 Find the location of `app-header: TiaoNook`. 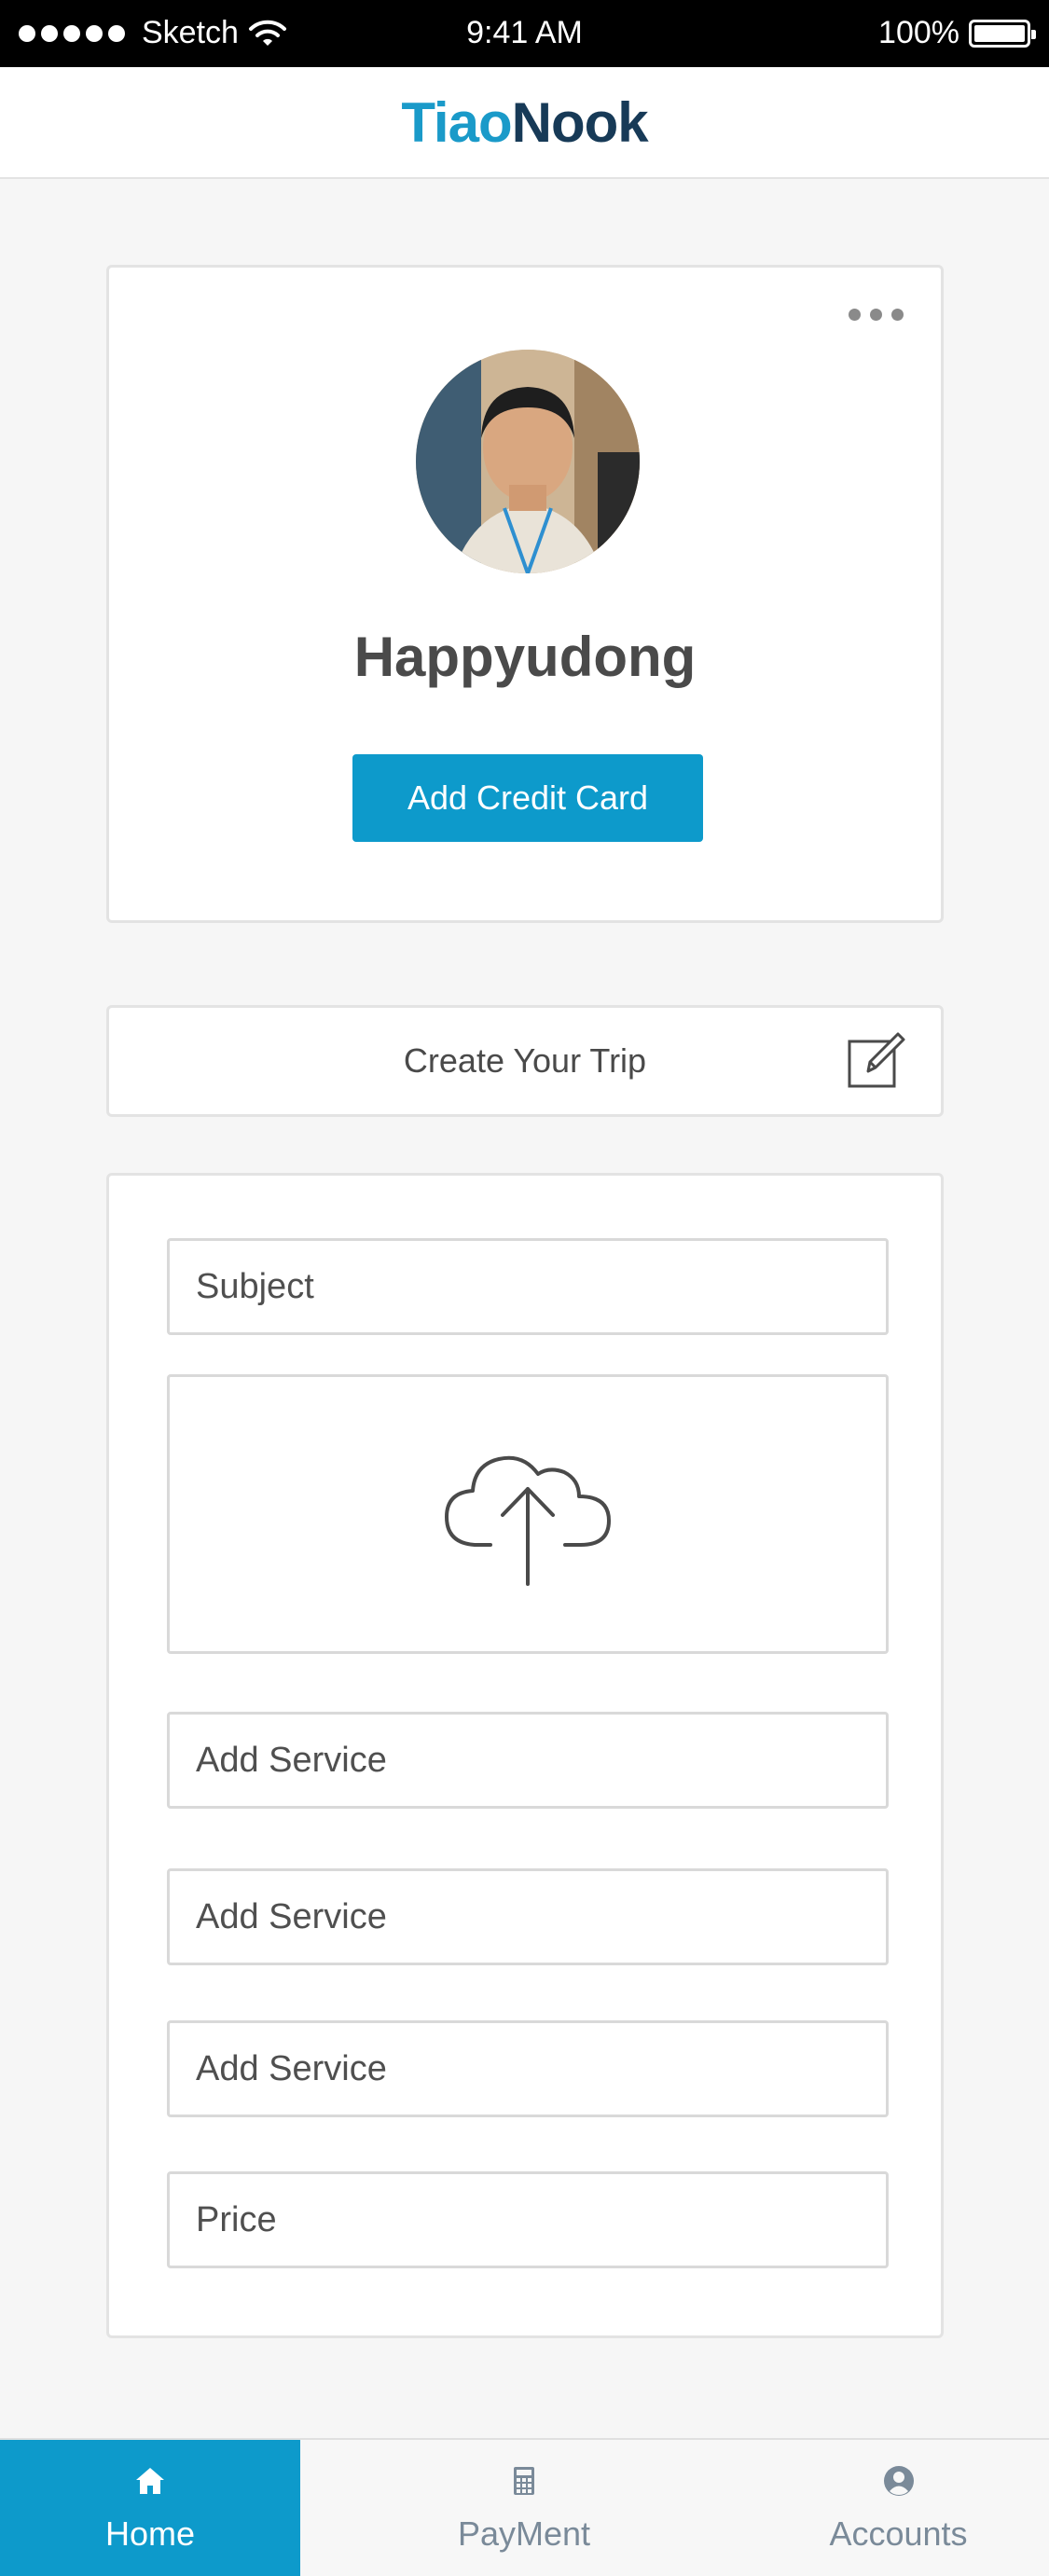

app-header: TiaoNook is located at coordinates (524, 123).